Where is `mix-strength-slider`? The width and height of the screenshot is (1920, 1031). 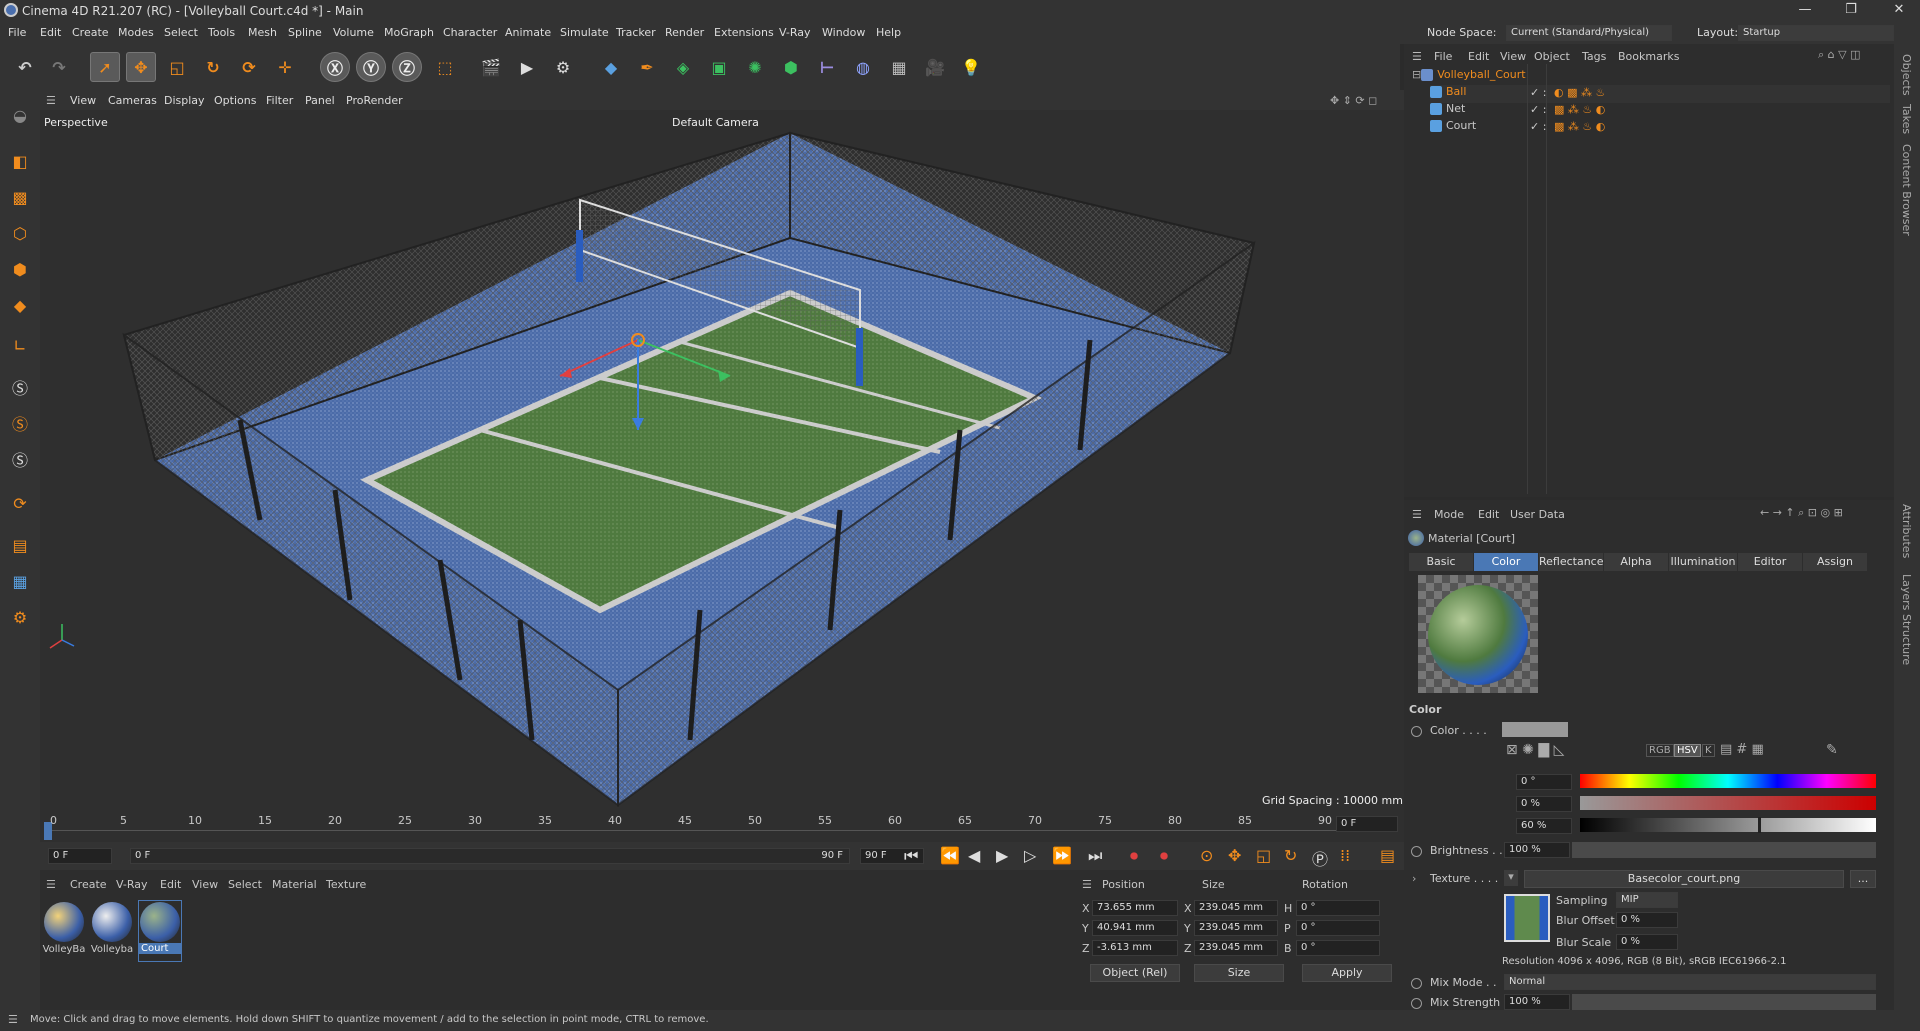 mix-strength-slider is located at coordinates (1724, 1002).